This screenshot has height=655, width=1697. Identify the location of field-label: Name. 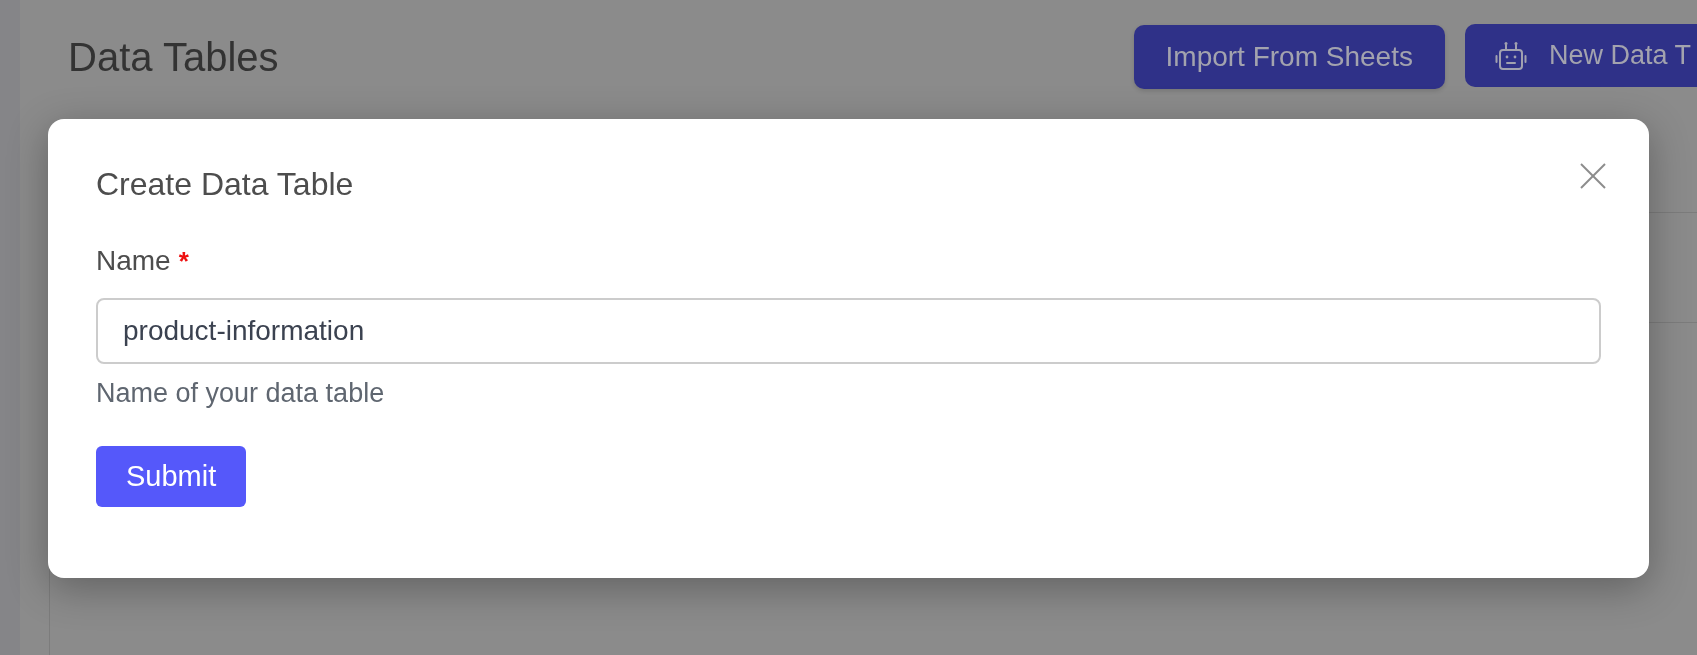
(133, 261).